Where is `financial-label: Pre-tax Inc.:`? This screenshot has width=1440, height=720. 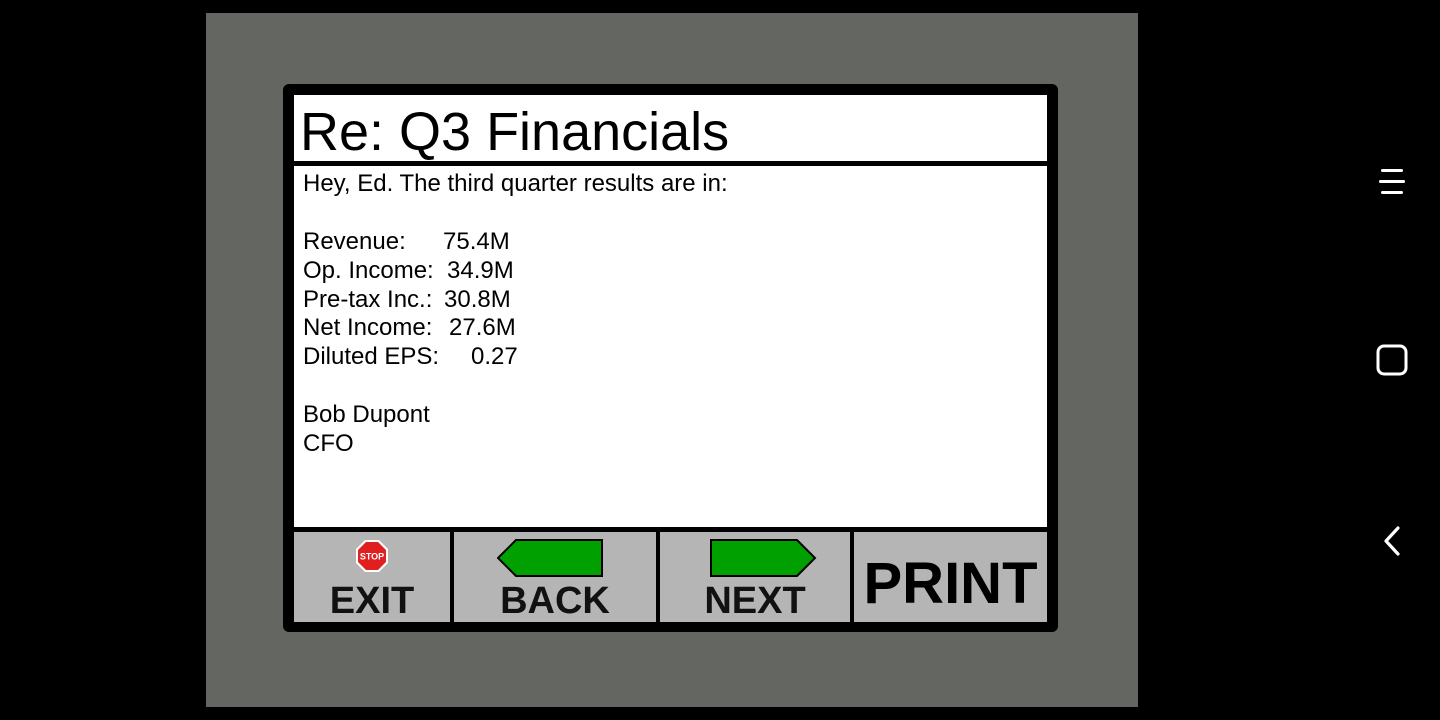
financial-label: Pre-tax Inc.: is located at coordinates (368, 299).